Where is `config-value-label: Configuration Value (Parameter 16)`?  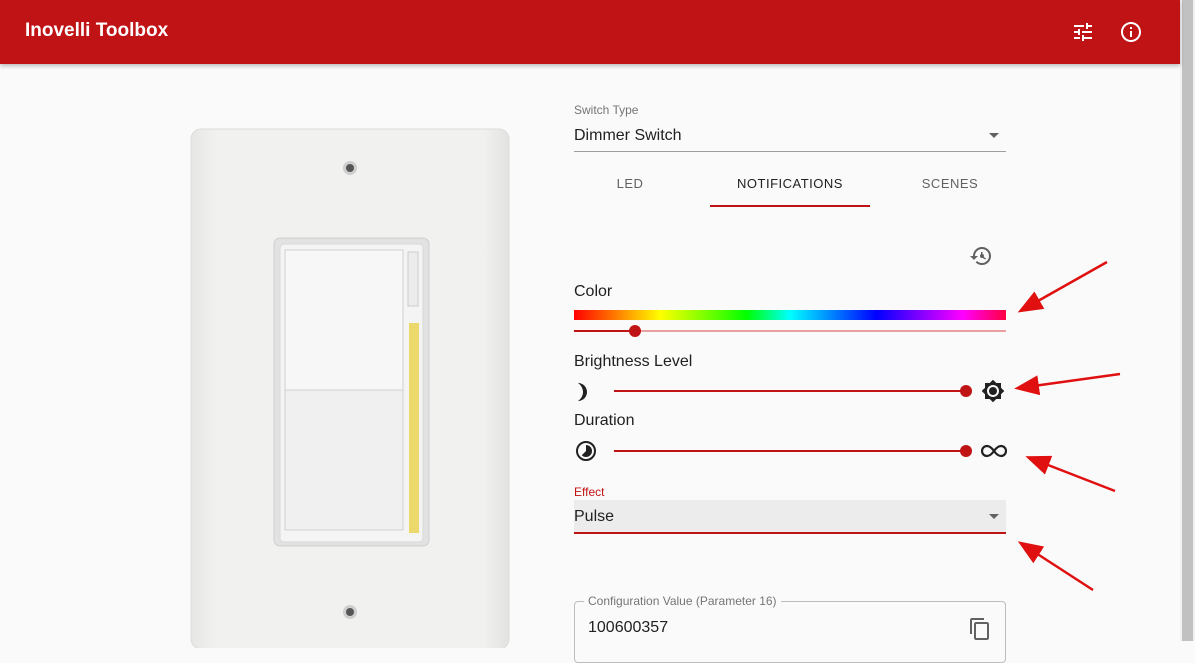
config-value-label: Configuration Value (Parameter 16) is located at coordinates (682, 601).